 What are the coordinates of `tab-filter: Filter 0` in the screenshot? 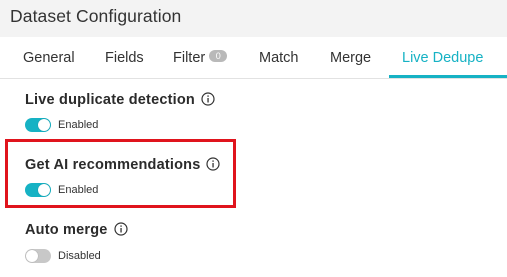 It's located at (200, 58).